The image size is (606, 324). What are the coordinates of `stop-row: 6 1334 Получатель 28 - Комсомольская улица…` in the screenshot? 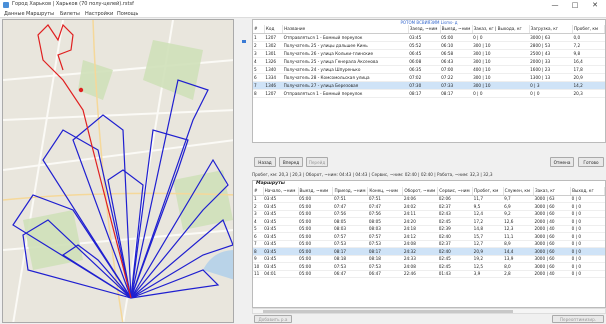 It's located at (429, 77).